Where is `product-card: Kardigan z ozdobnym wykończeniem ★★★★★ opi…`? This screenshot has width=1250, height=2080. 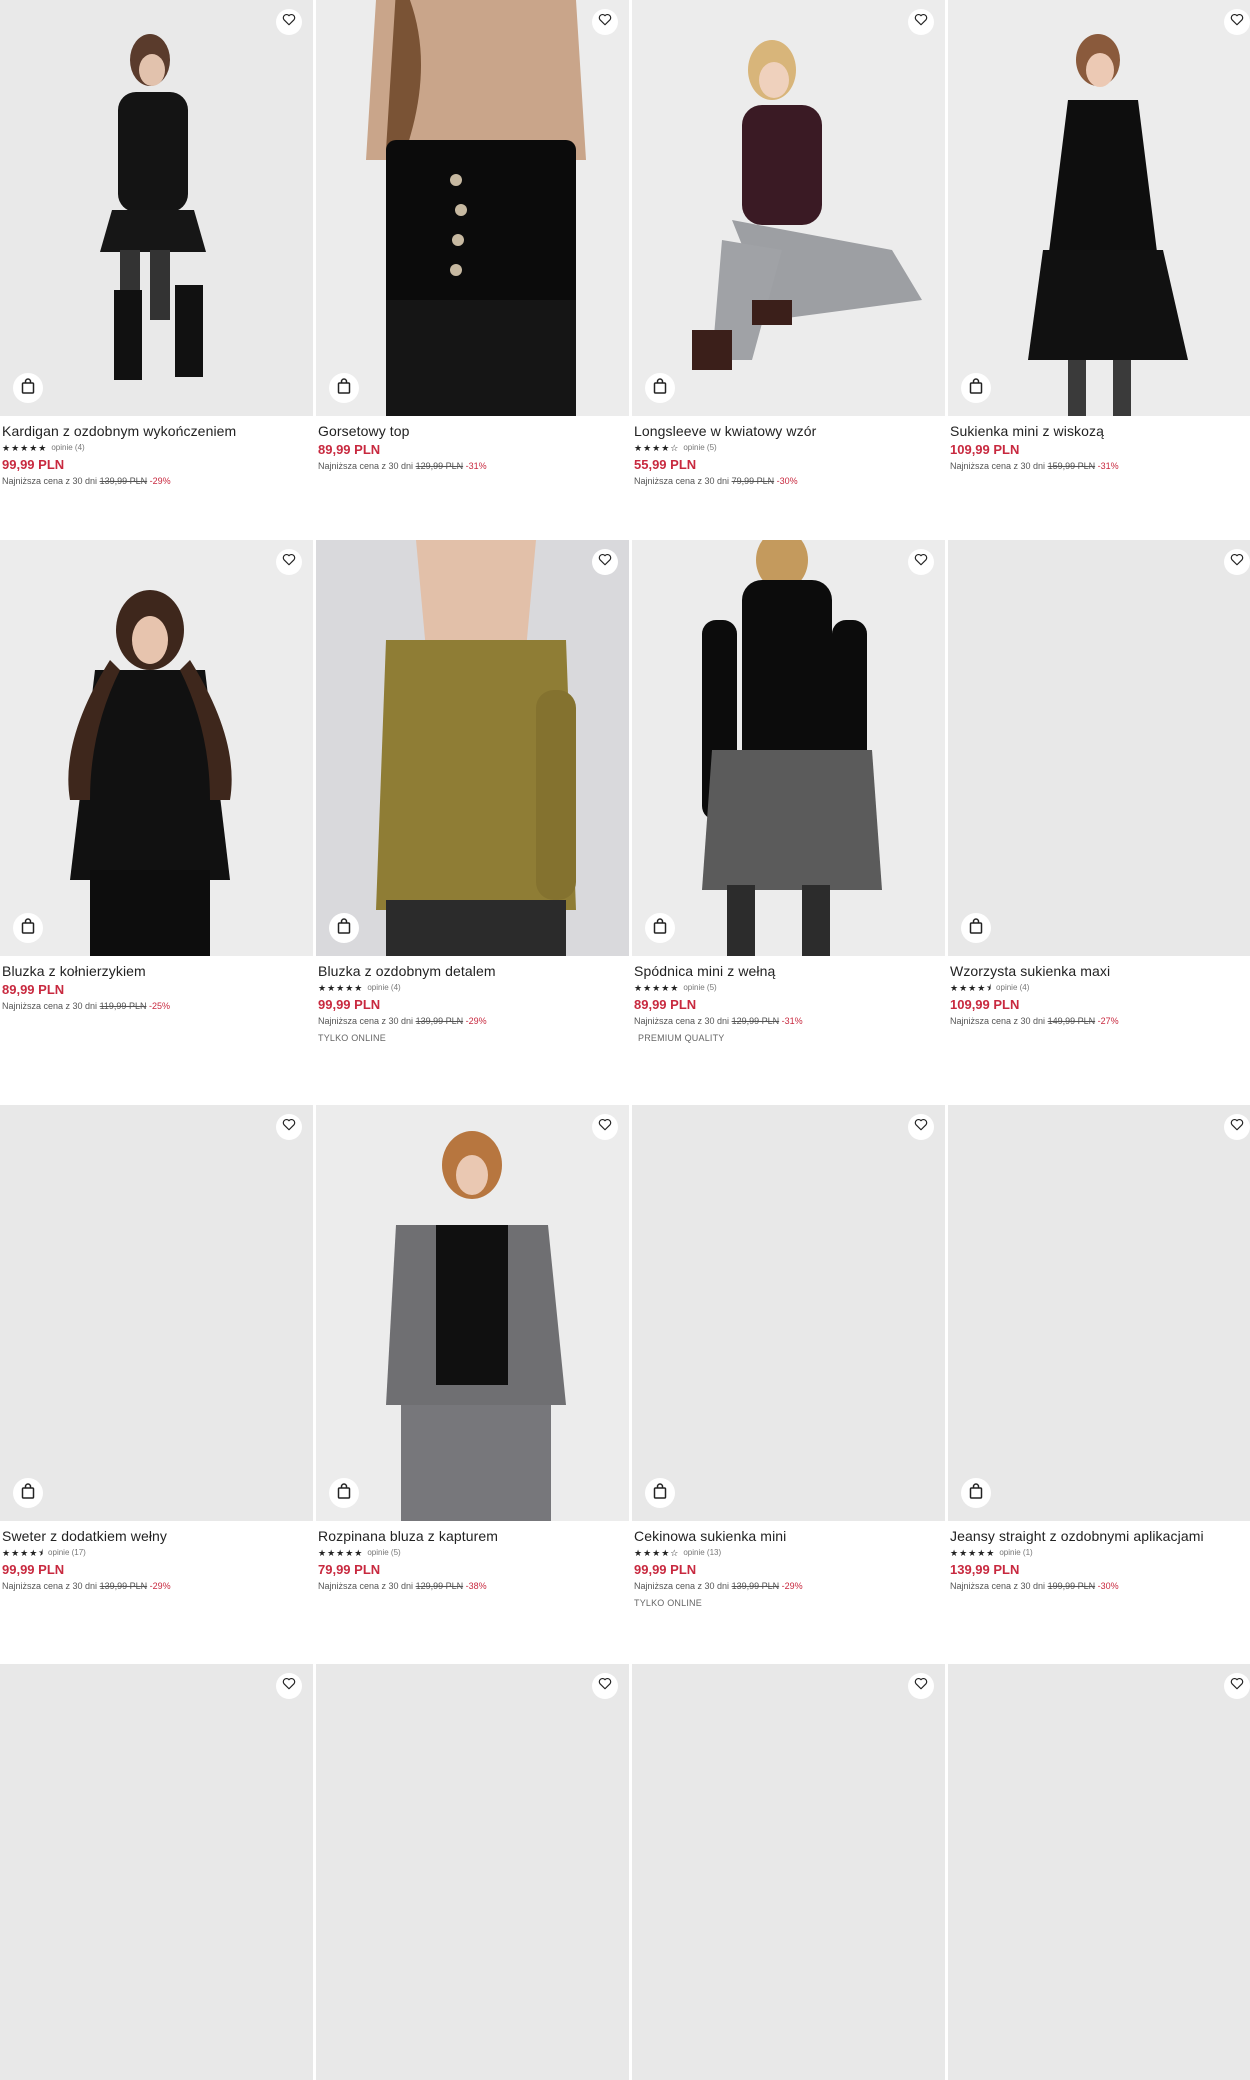
product-card: Kardigan z ozdobnym wykończeniem ★★★★★ opi… is located at coordinates (156, 244).